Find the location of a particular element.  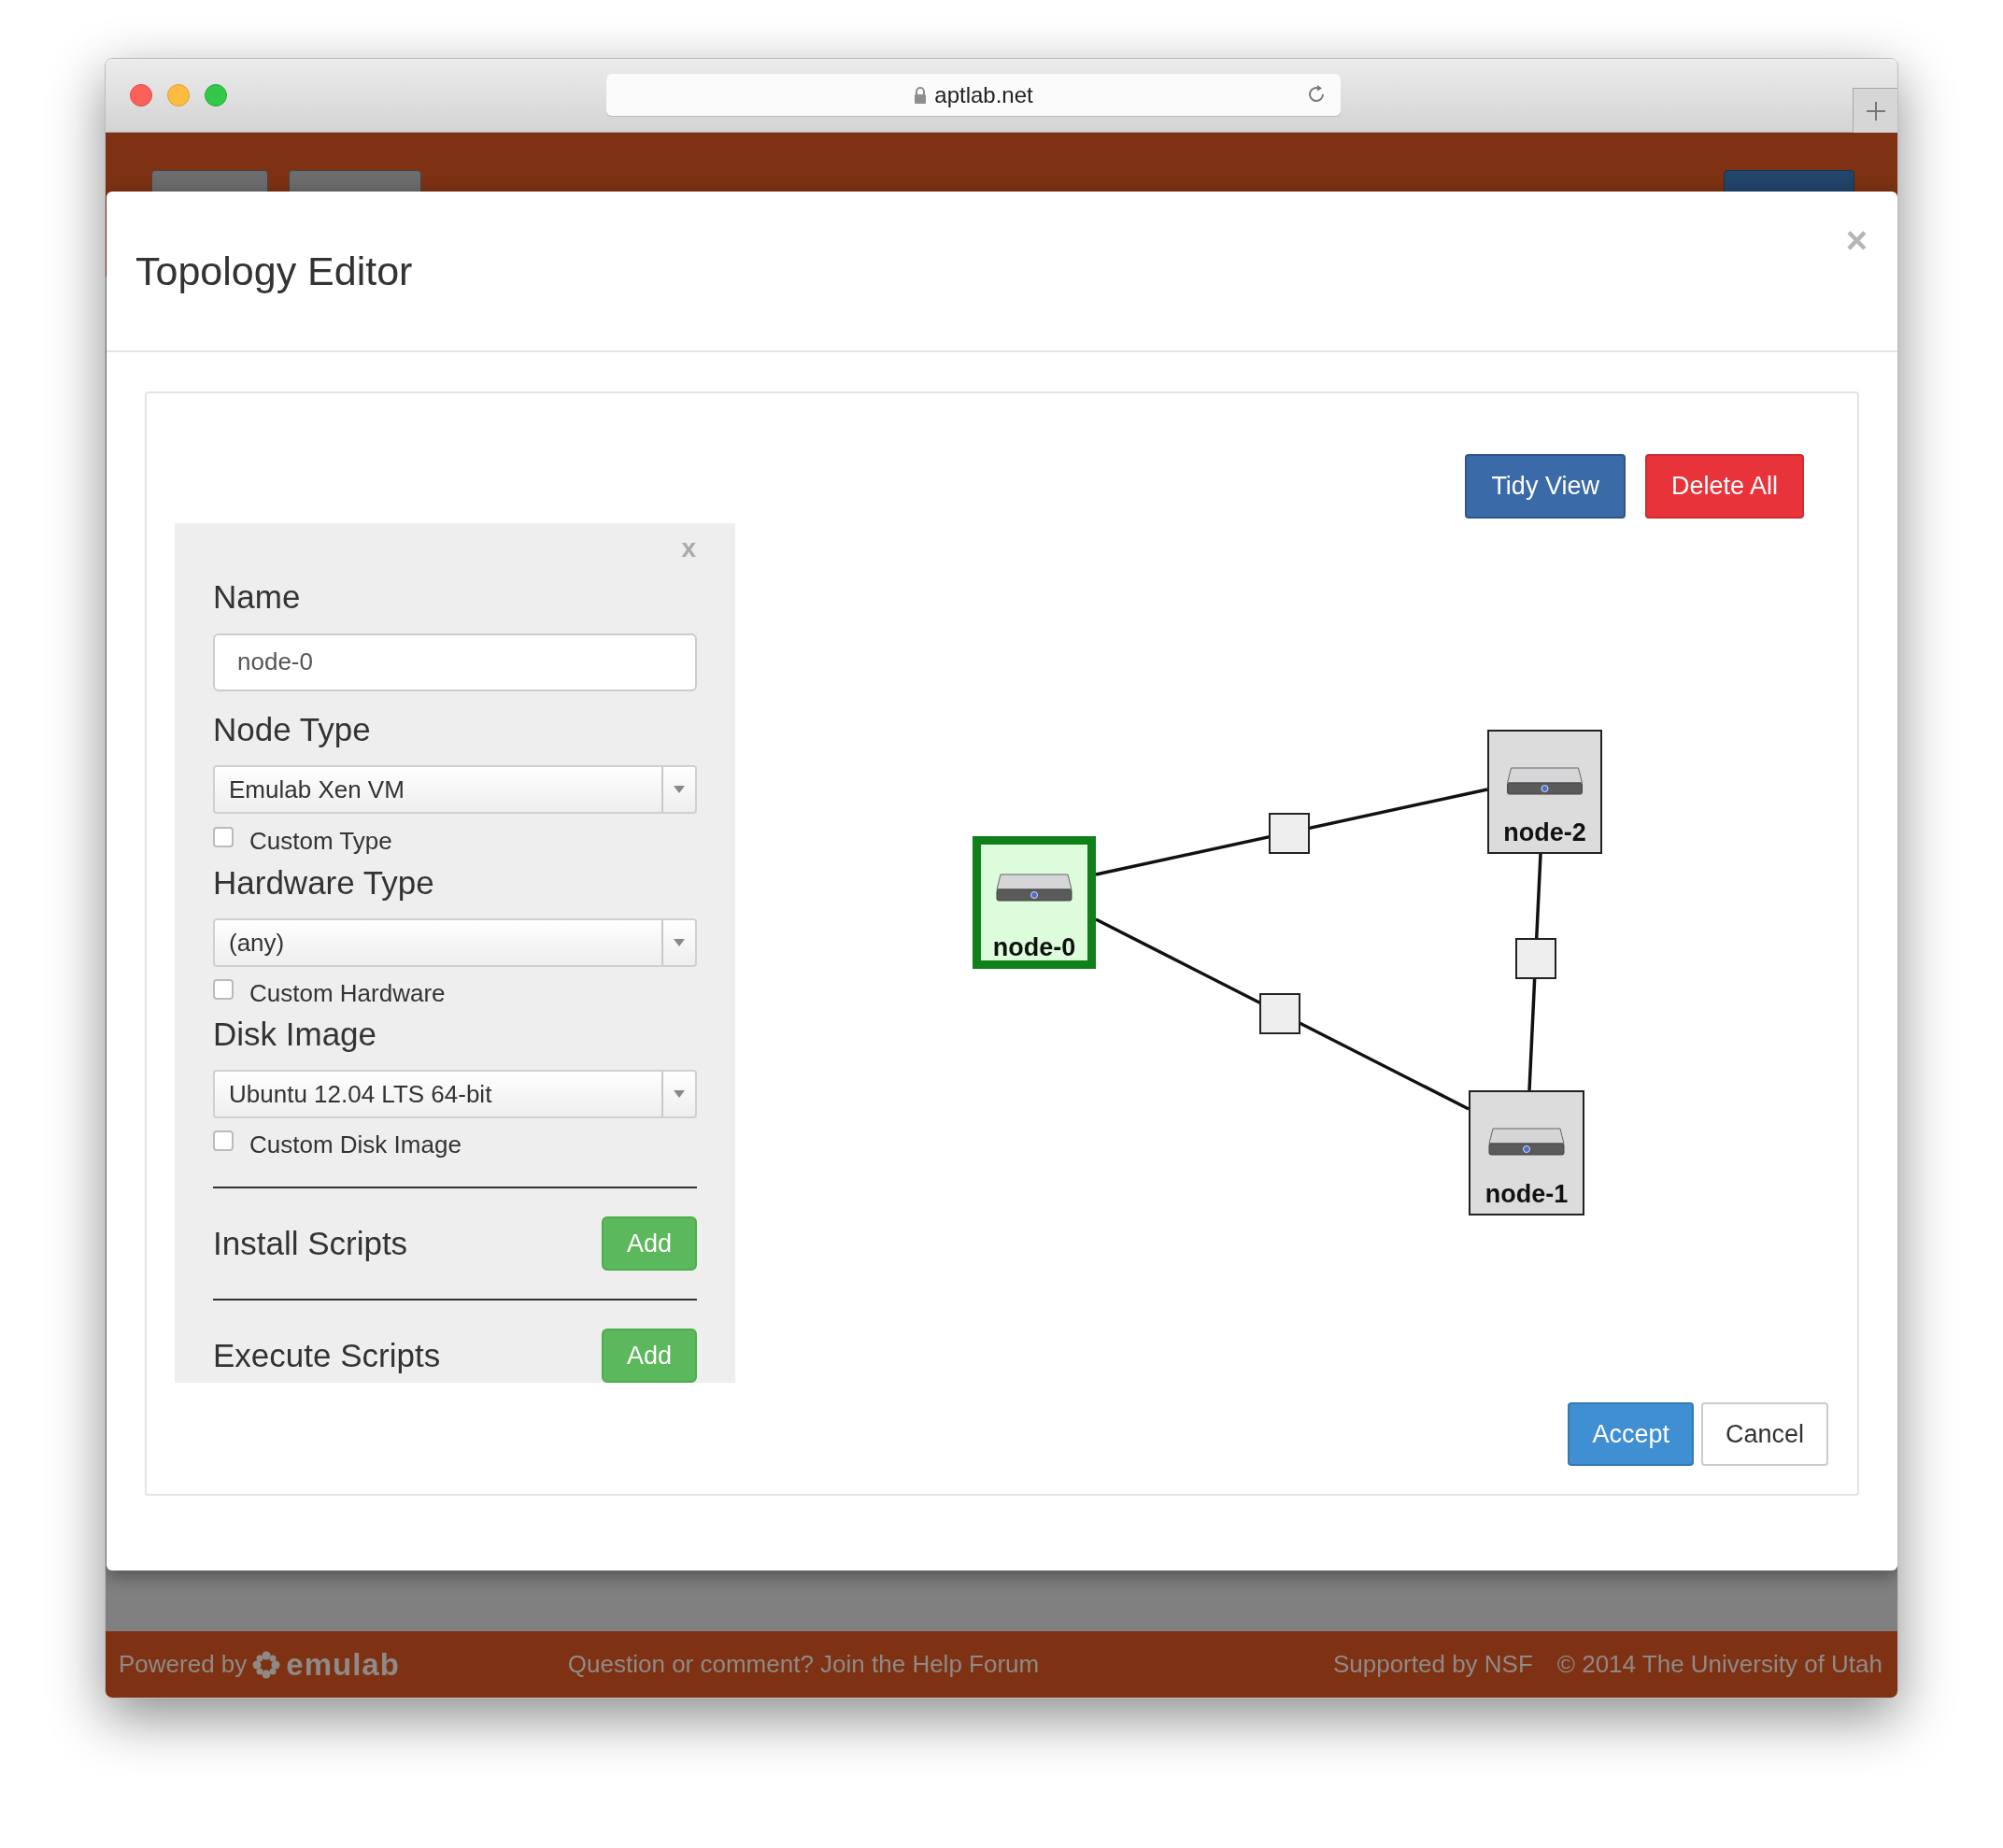

node-label: node-0 is located at coordinates (1034, 947).